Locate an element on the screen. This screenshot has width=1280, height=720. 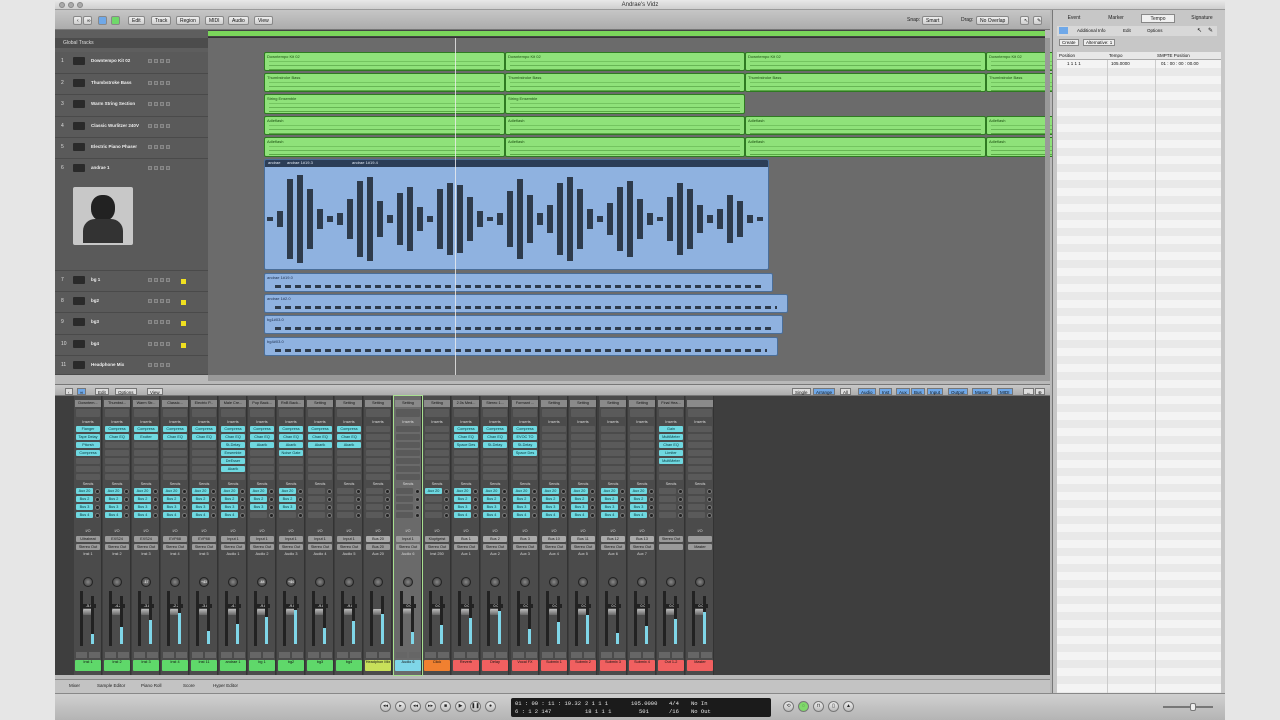
track-header: 6 andrae 1 is located at coordinates (131, 215).